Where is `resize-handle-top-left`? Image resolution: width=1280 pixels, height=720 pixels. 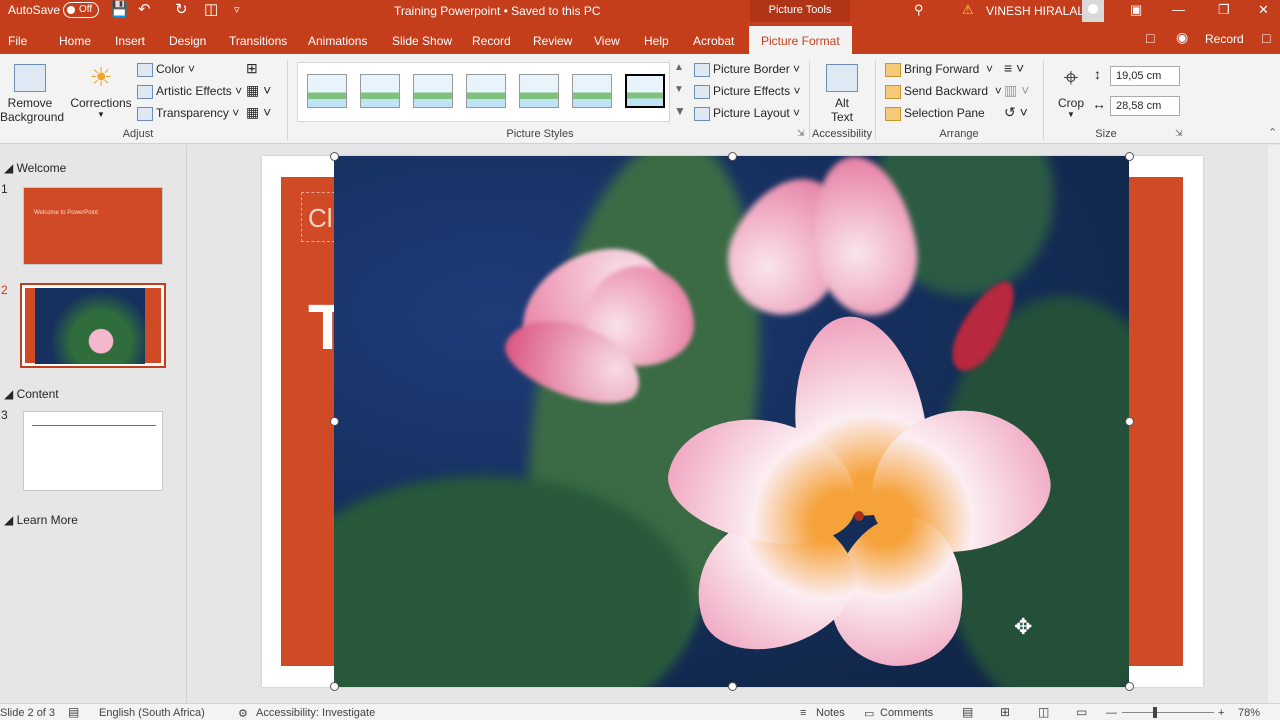 resize-handle-top-left is located at coordinates (334, 156).